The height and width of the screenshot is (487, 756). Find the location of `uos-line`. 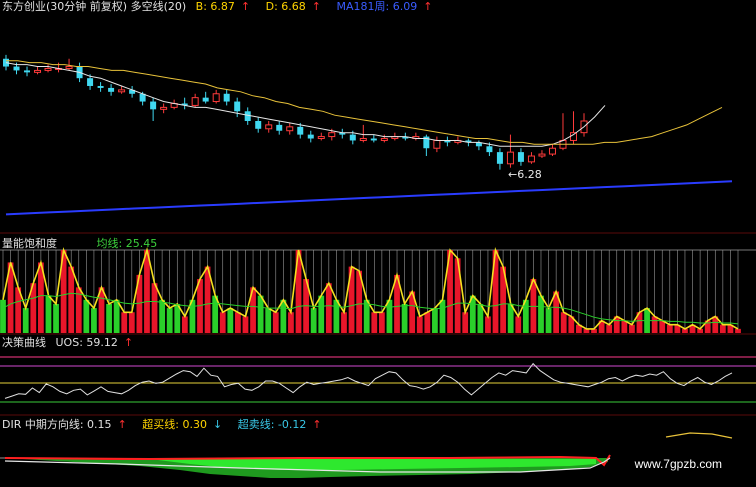

uos-line is located at coordinates (368, 380).